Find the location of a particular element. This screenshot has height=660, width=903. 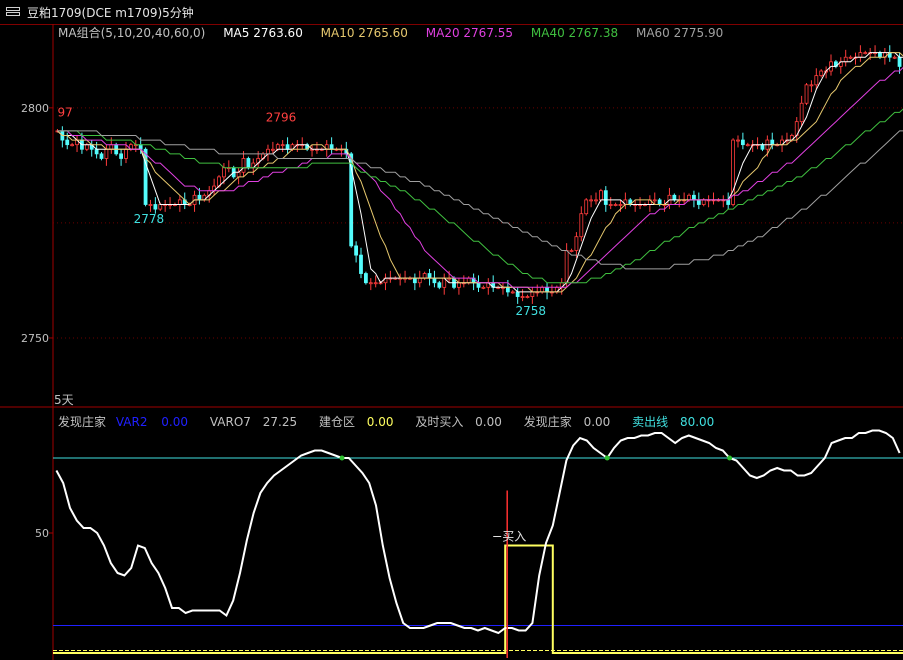

y-tick-label: 2750 is located at coordinates (35, 338).